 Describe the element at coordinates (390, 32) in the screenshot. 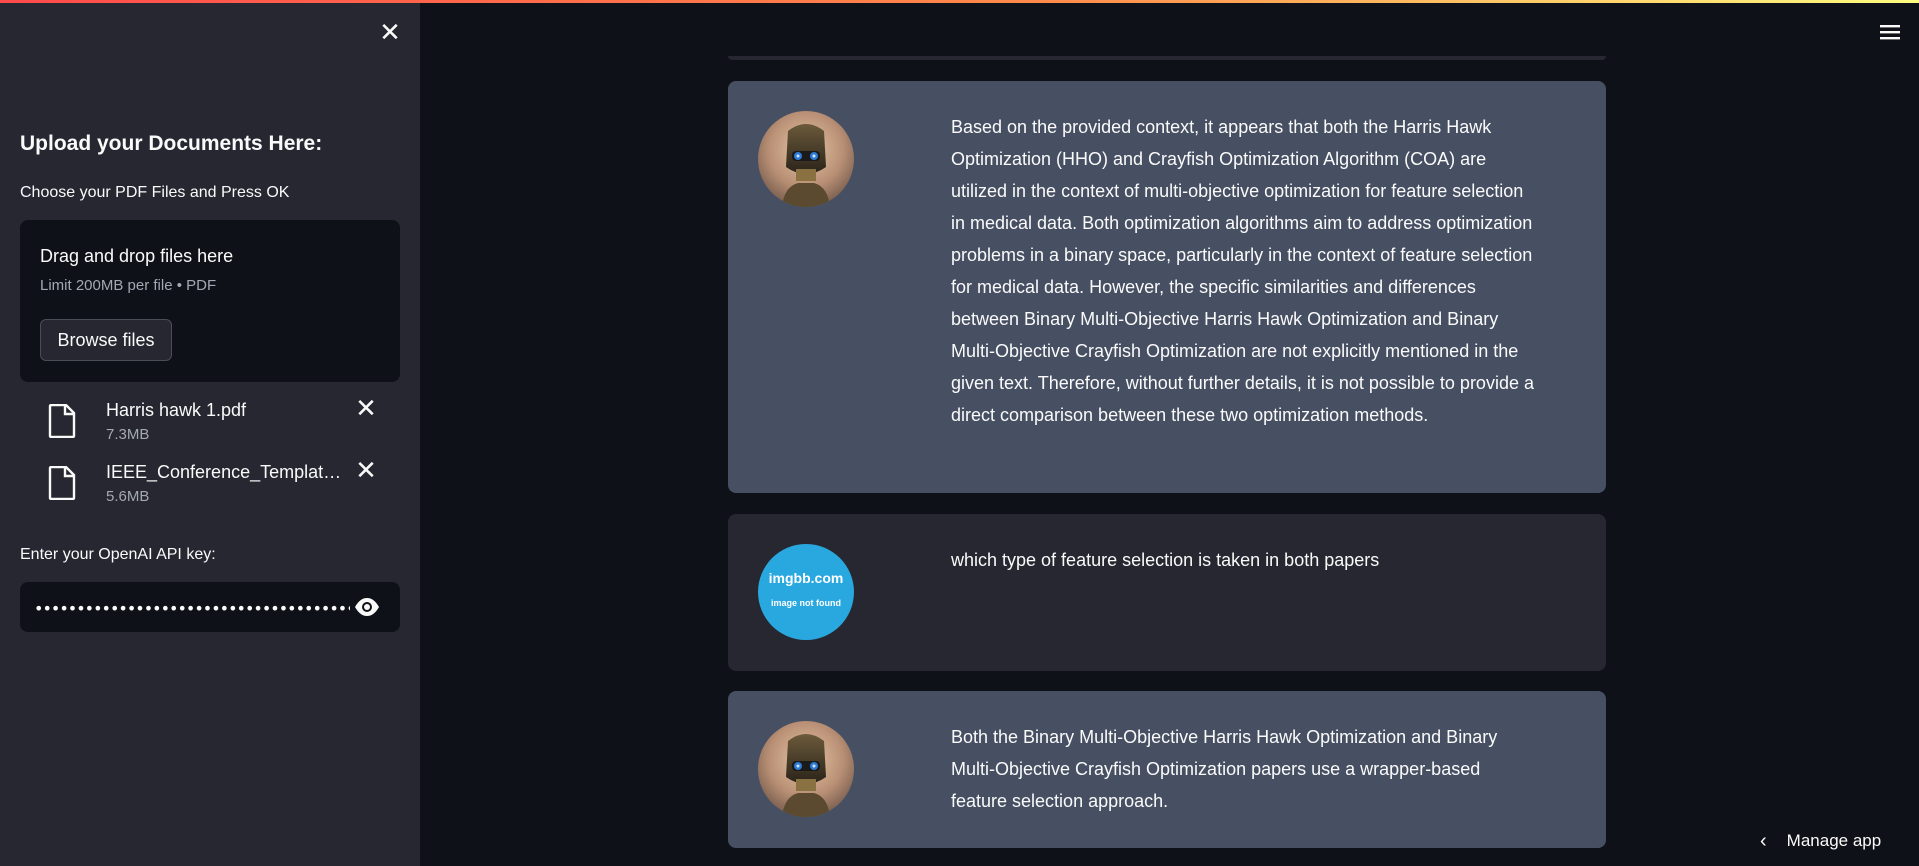

I see `close-icon: ✕` at that location.